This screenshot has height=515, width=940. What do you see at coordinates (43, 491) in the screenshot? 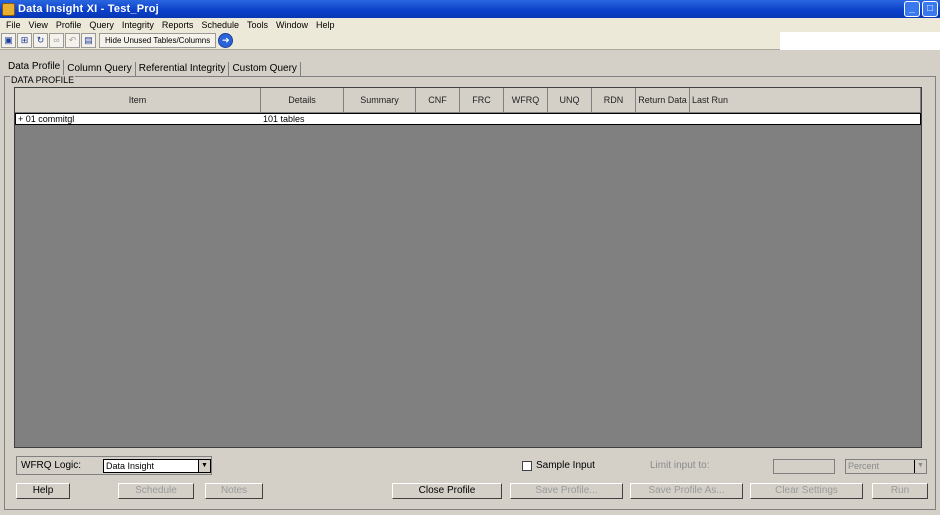
I see `help-button: Help` at bounding box center [43, 491].